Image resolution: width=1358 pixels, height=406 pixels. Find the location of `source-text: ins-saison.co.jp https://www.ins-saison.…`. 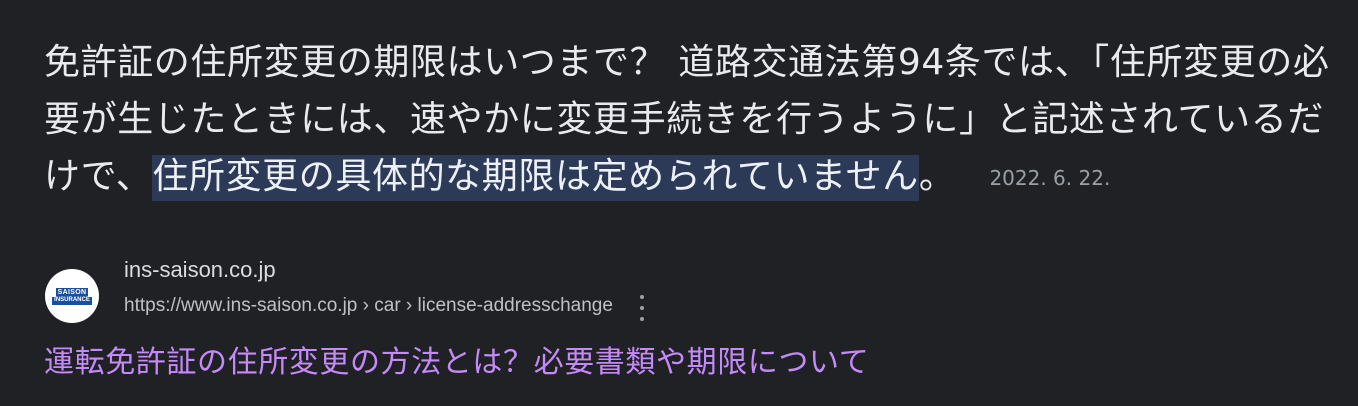

source-text: ins-saison.co.jp https://www.ins-saison.… is located at coordinates (385, 289).